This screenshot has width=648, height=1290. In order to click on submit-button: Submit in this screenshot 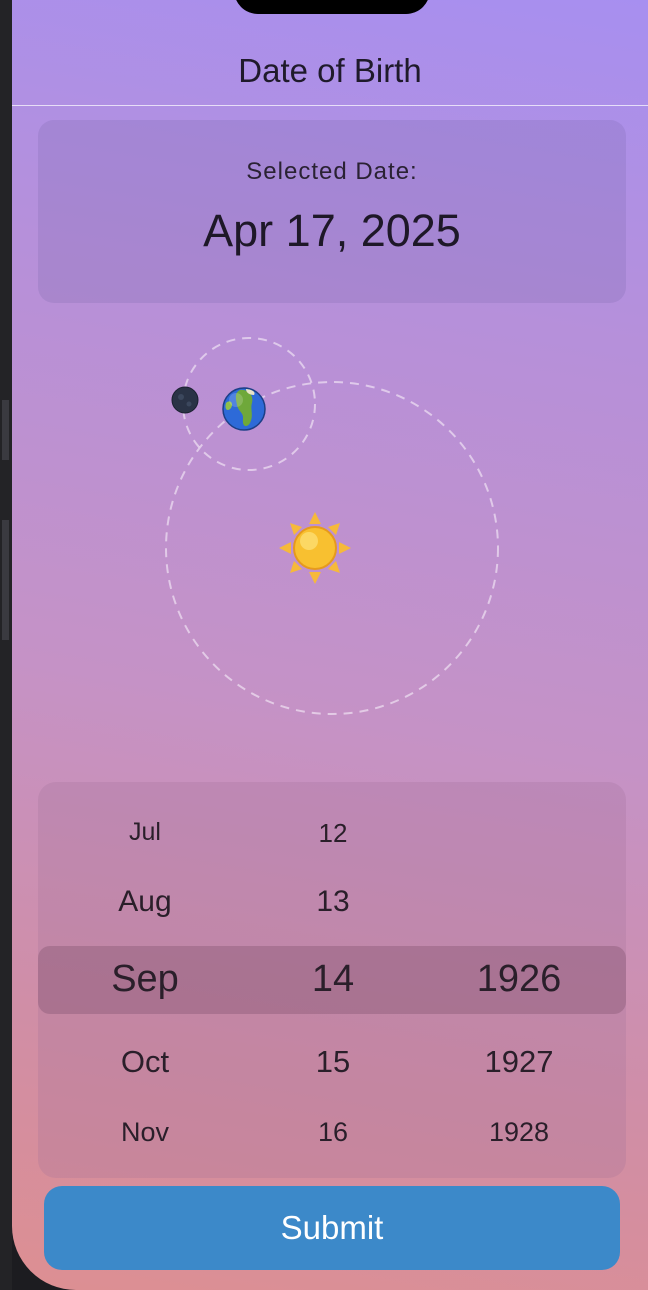, I will do `click(332, 1228)`.